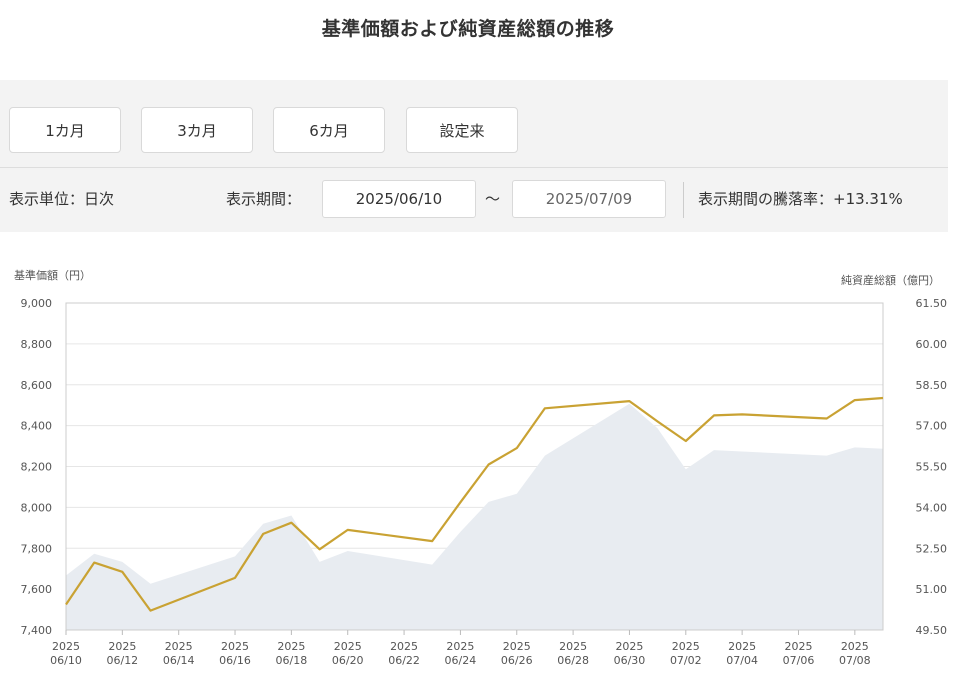  What do you see at coordinates (264, 199) in the screenshot?
I see `display-period-label: 表示期間：` at bounding box center [264, 199].